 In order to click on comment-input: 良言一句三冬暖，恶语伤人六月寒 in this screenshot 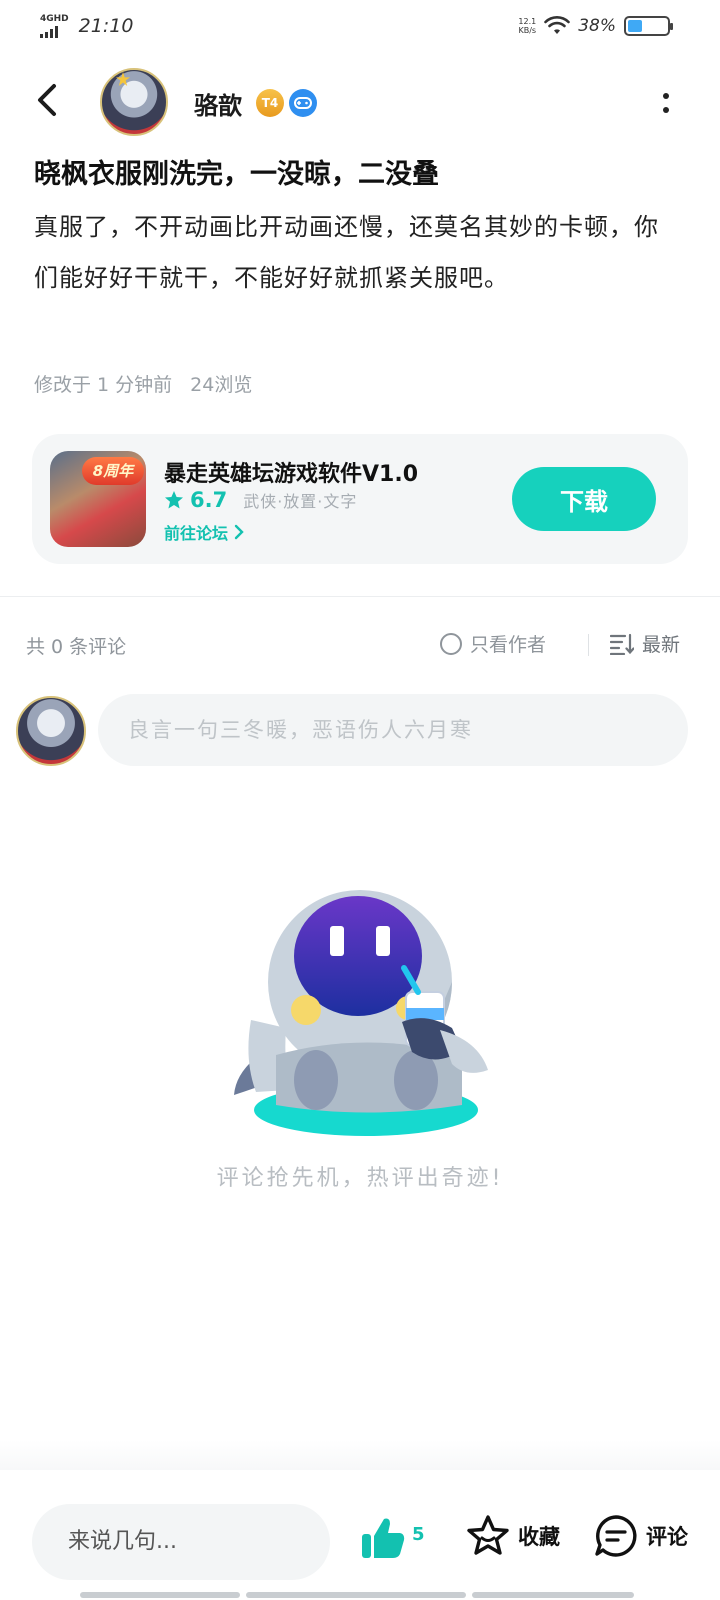, I will do `click(393, 730)`.